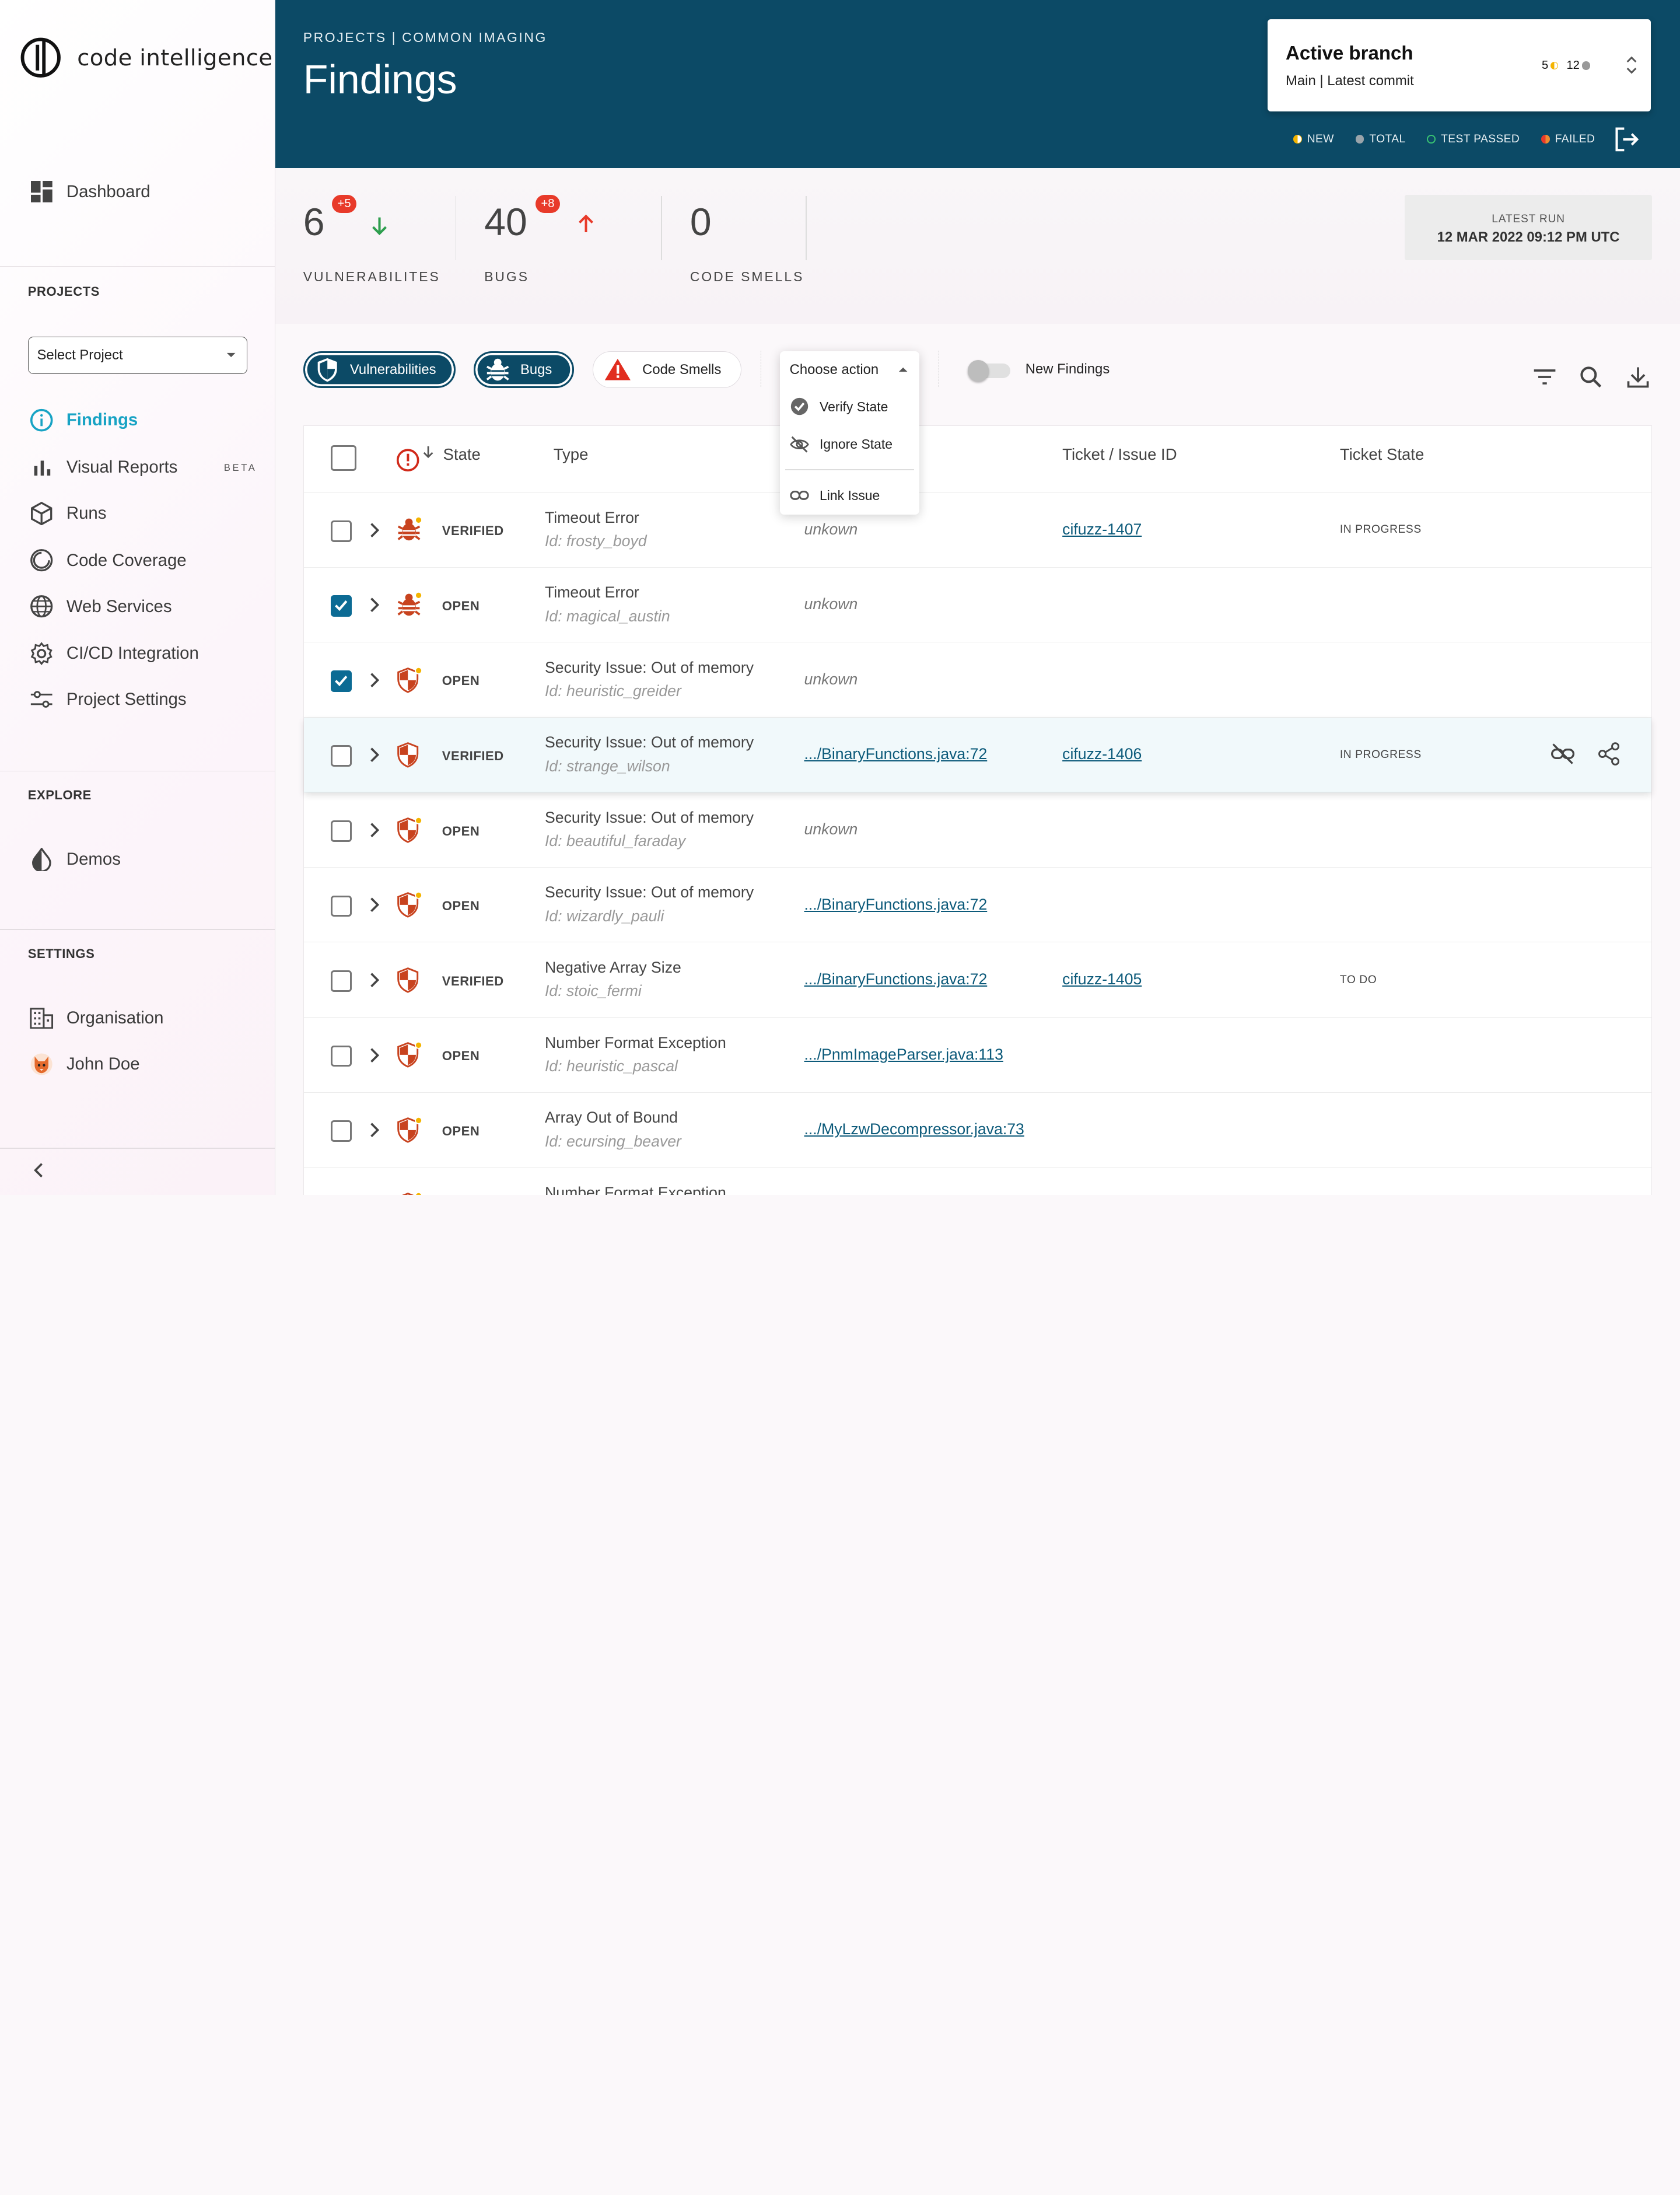  I want to click on menu-item-link-issue: Link Issue, so click(849, 496).